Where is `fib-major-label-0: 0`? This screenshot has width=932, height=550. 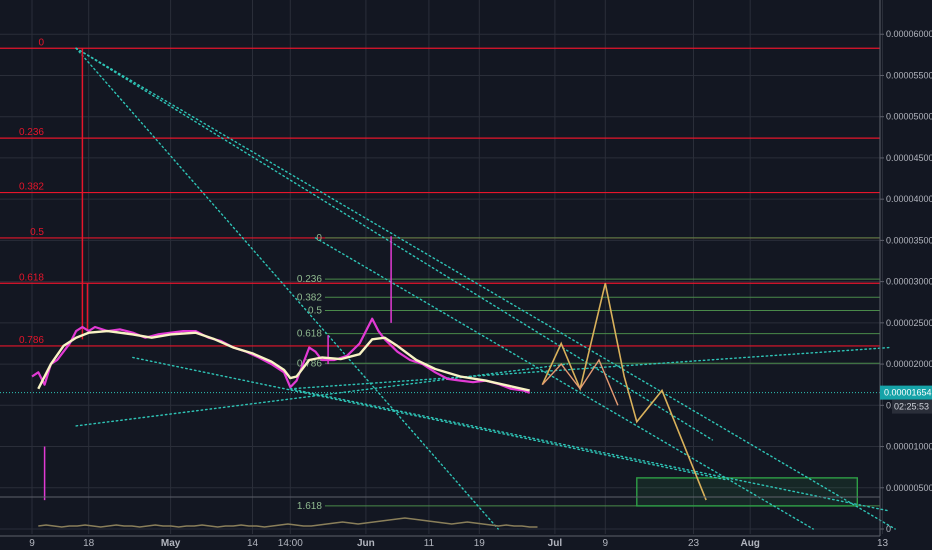
fib-major-label-0: 0 is located at coordinates (41, 42).